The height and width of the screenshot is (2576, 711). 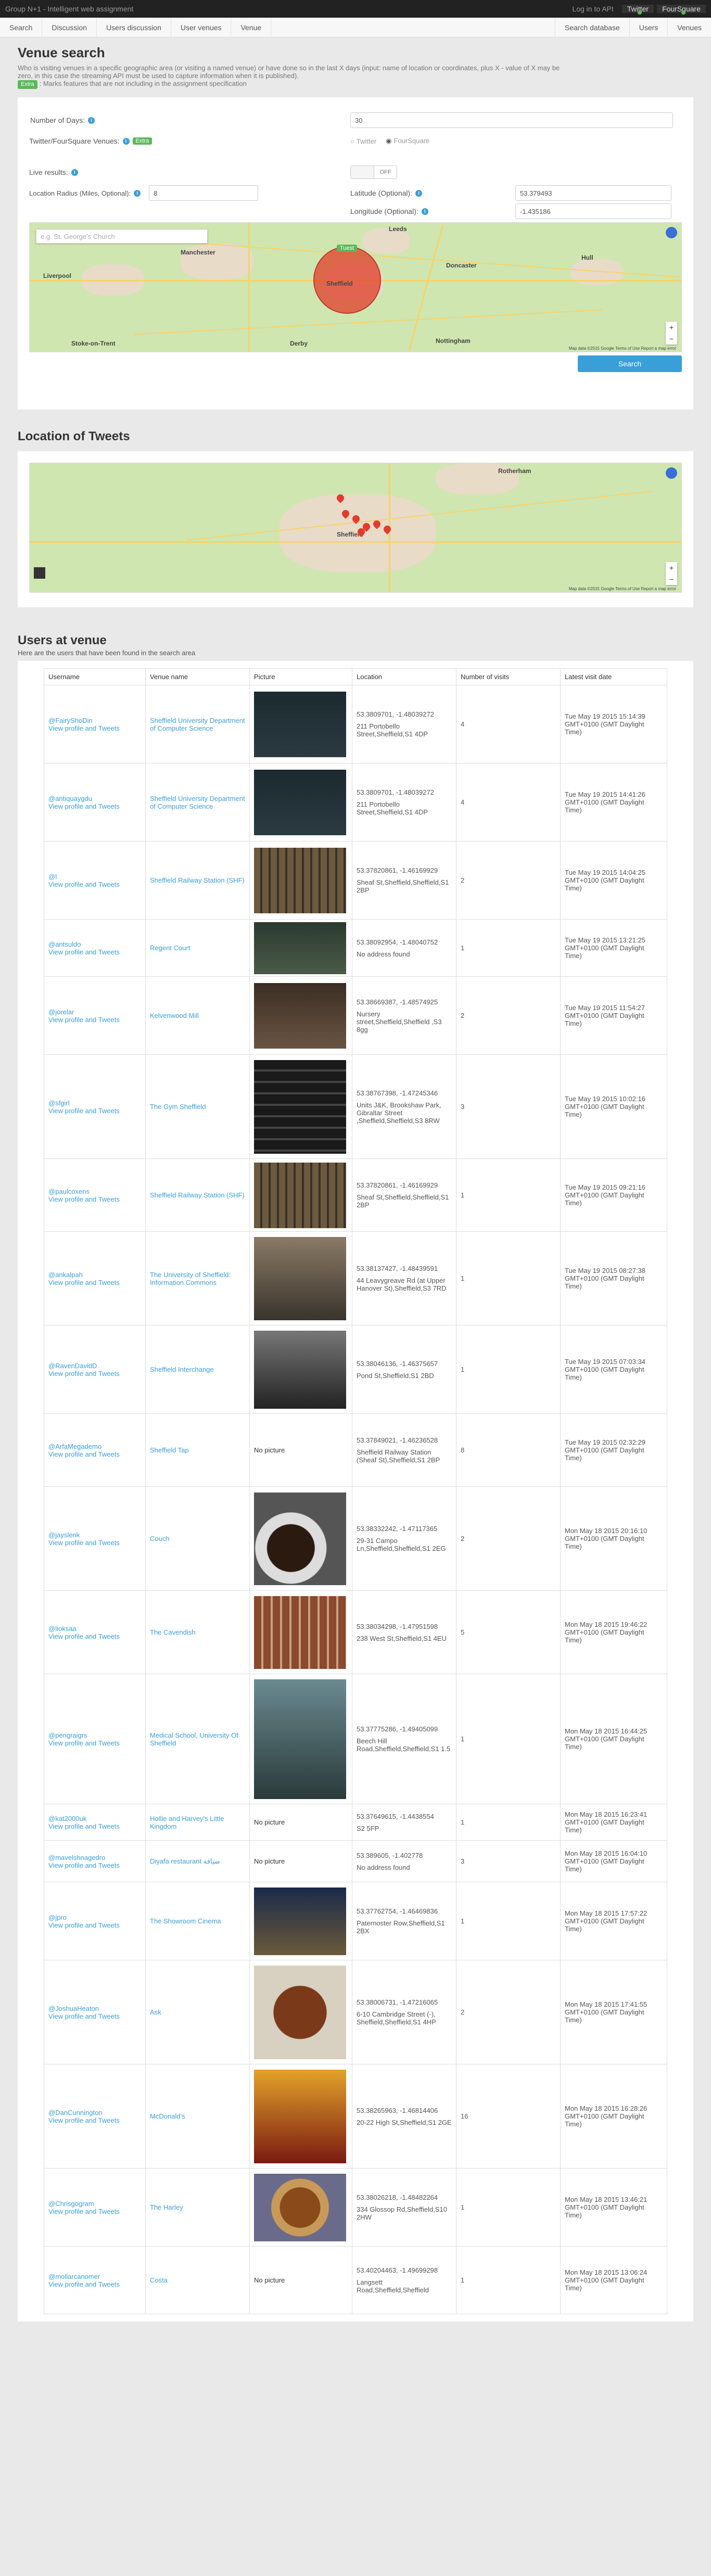 What do you see at coordinates (94, 1275) in the screenshot?
I see `username-link: @ankalpah` at bounding box center [94, 1275].